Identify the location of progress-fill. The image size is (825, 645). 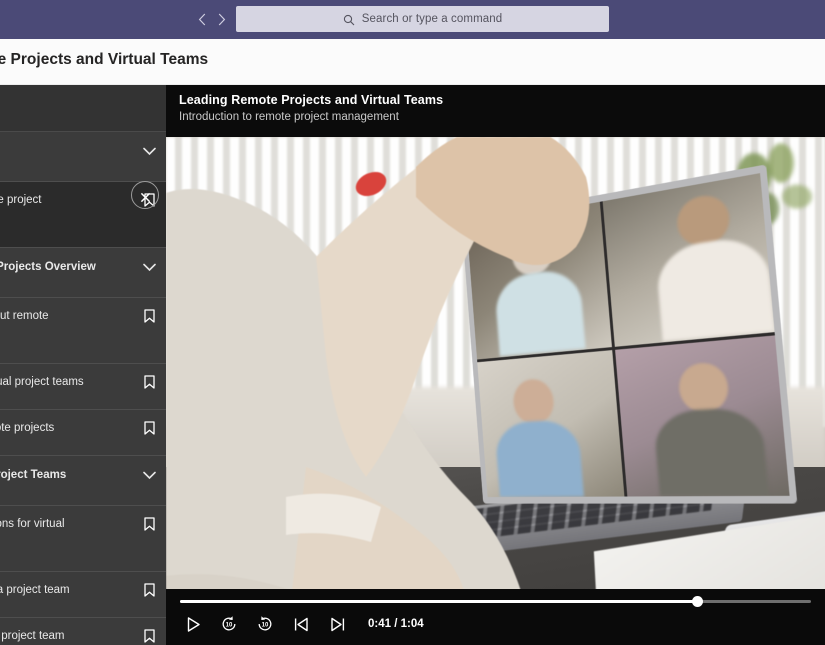
(439, 601).